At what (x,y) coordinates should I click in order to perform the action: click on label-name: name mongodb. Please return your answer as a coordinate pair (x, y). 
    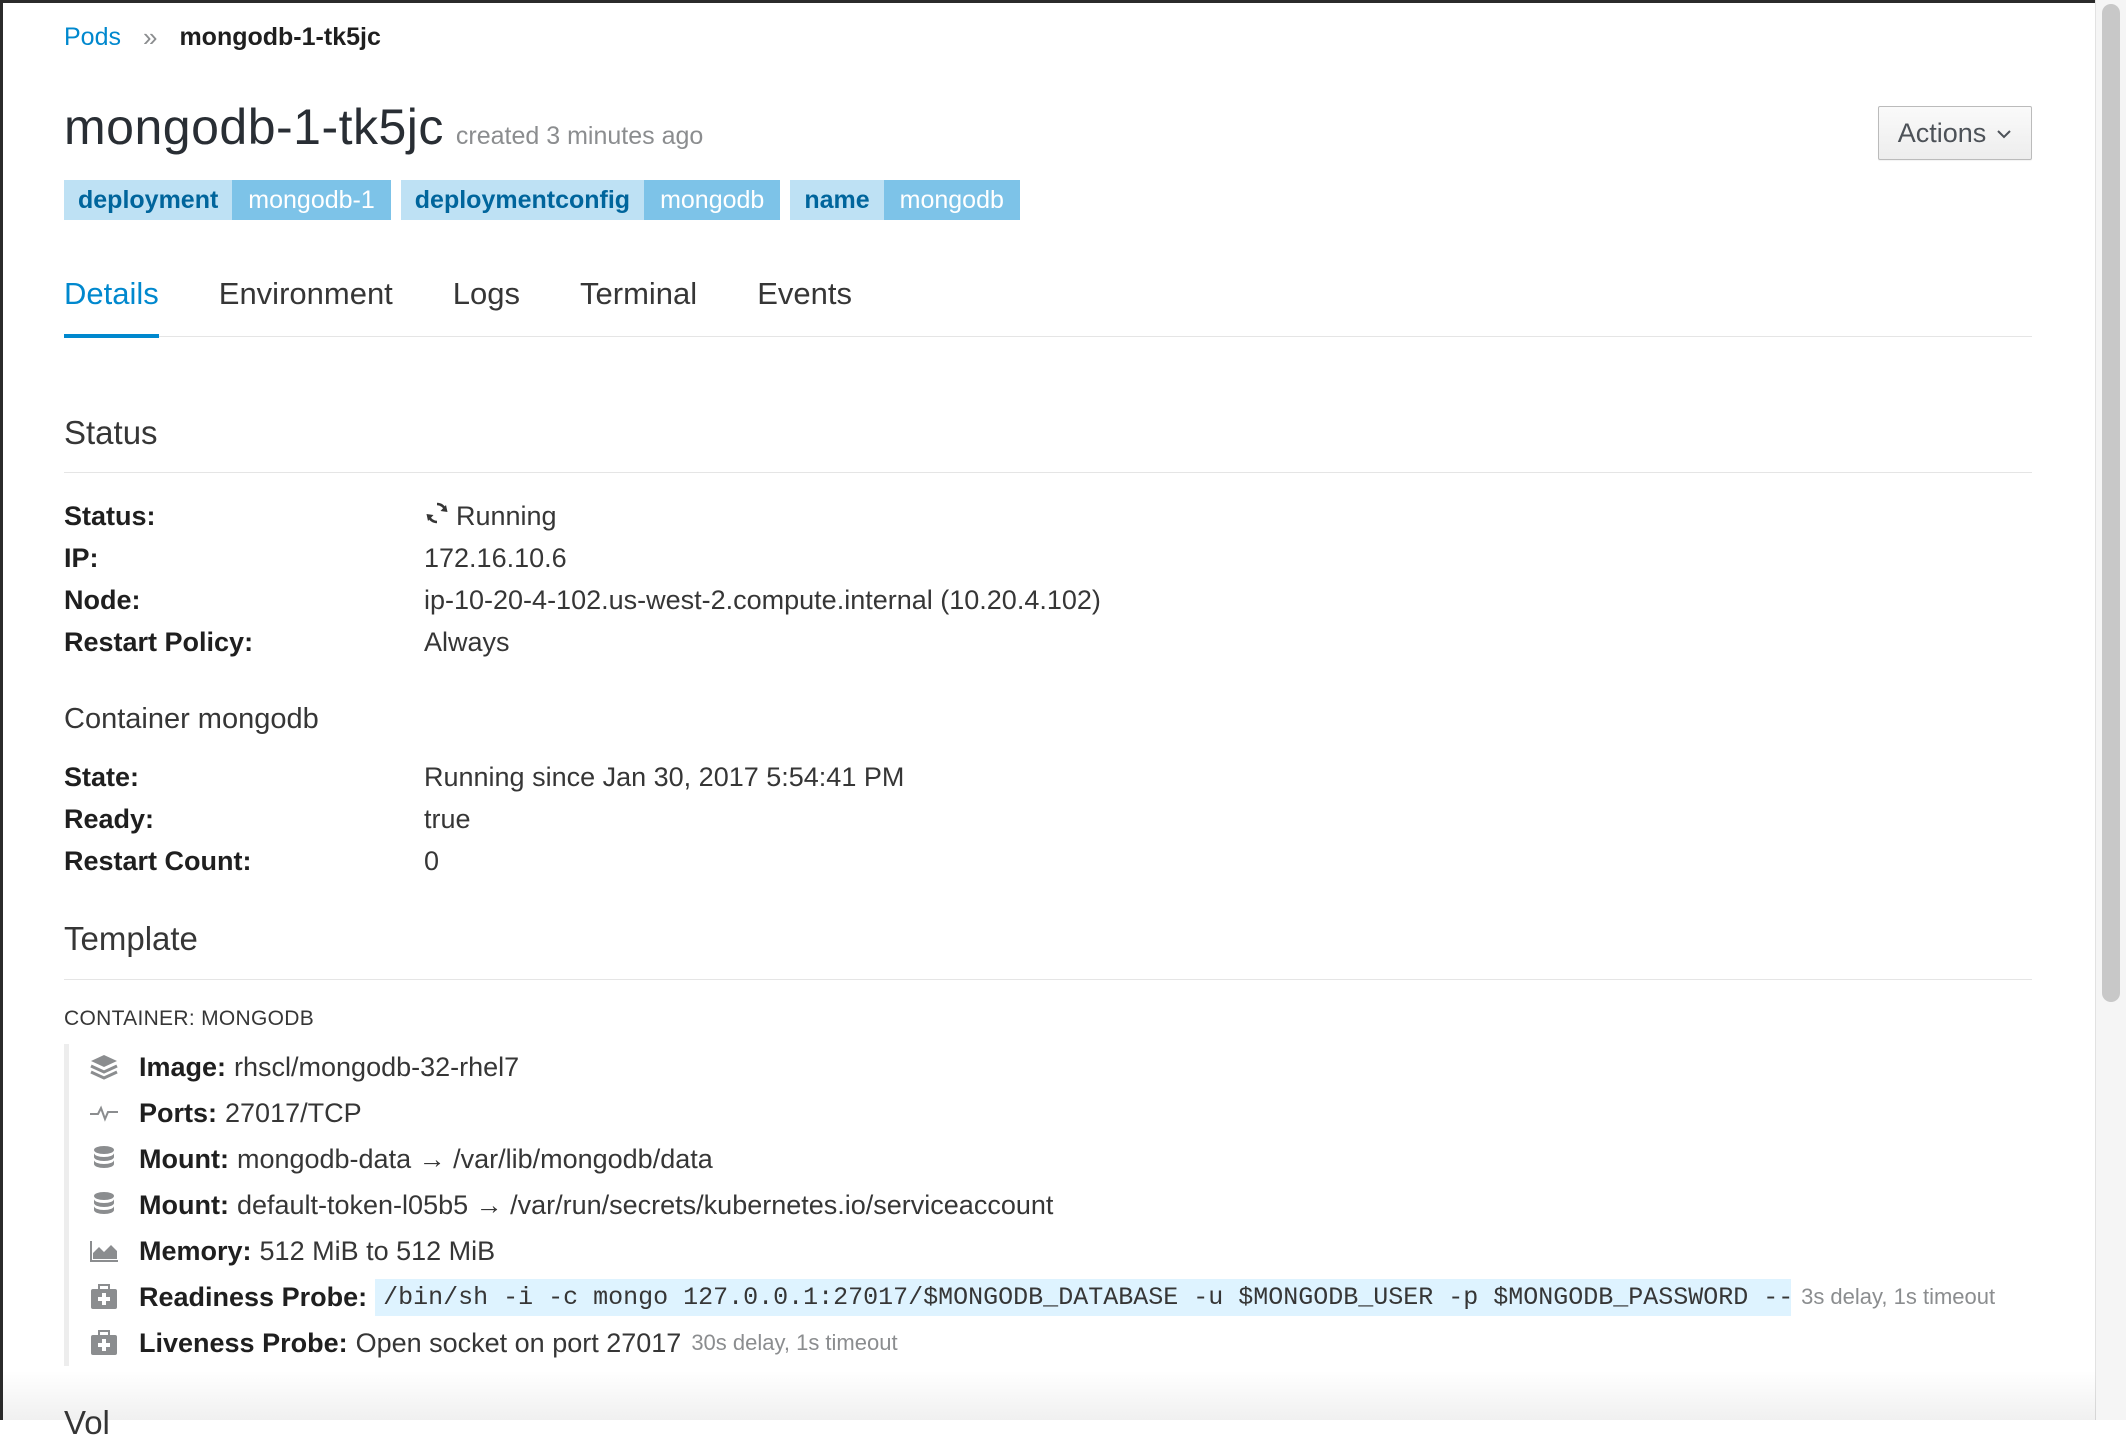
    Looking at the image, I should click on (905, 200).